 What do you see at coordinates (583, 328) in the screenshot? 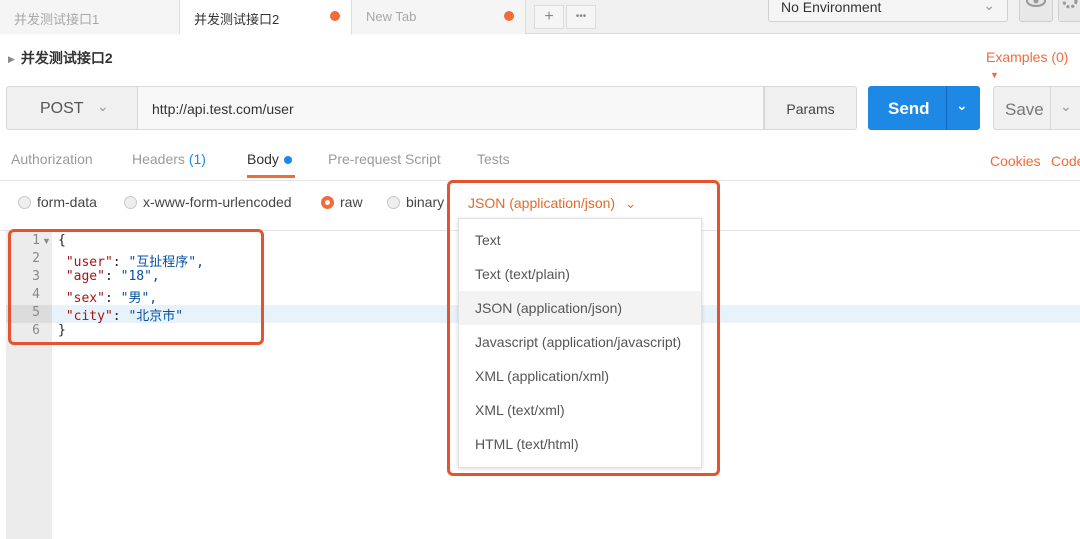
I see `highlight-frame-content-type` at bounding box center [583, 328].